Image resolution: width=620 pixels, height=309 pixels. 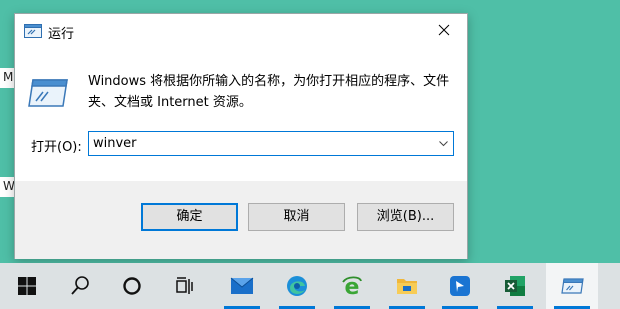 I want to click on taskbar-app-edge, so click(x=297, y=286).